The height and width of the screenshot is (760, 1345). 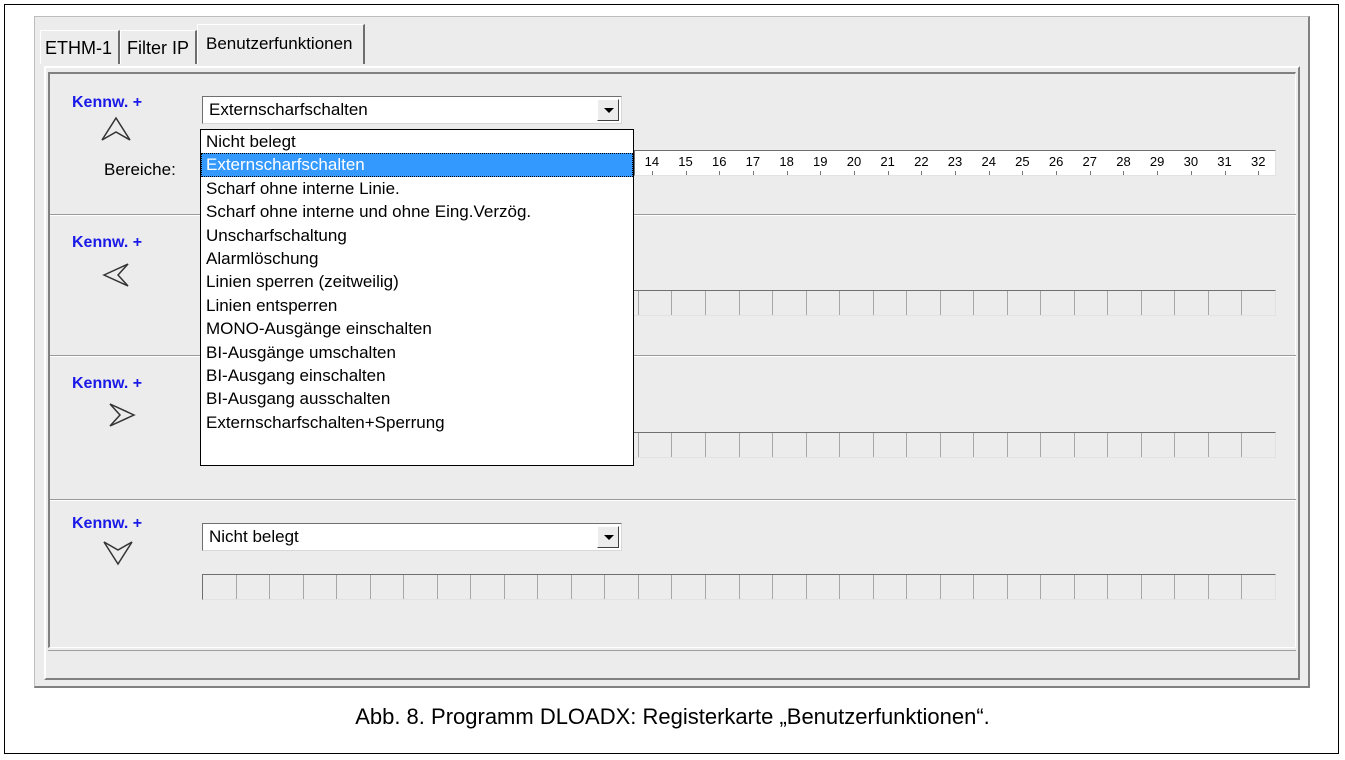 What do you see at coordinates (412, 110) in the screenshot?
I see `function-select-up: Externscharfschalten` at bounding box center [412, 110].